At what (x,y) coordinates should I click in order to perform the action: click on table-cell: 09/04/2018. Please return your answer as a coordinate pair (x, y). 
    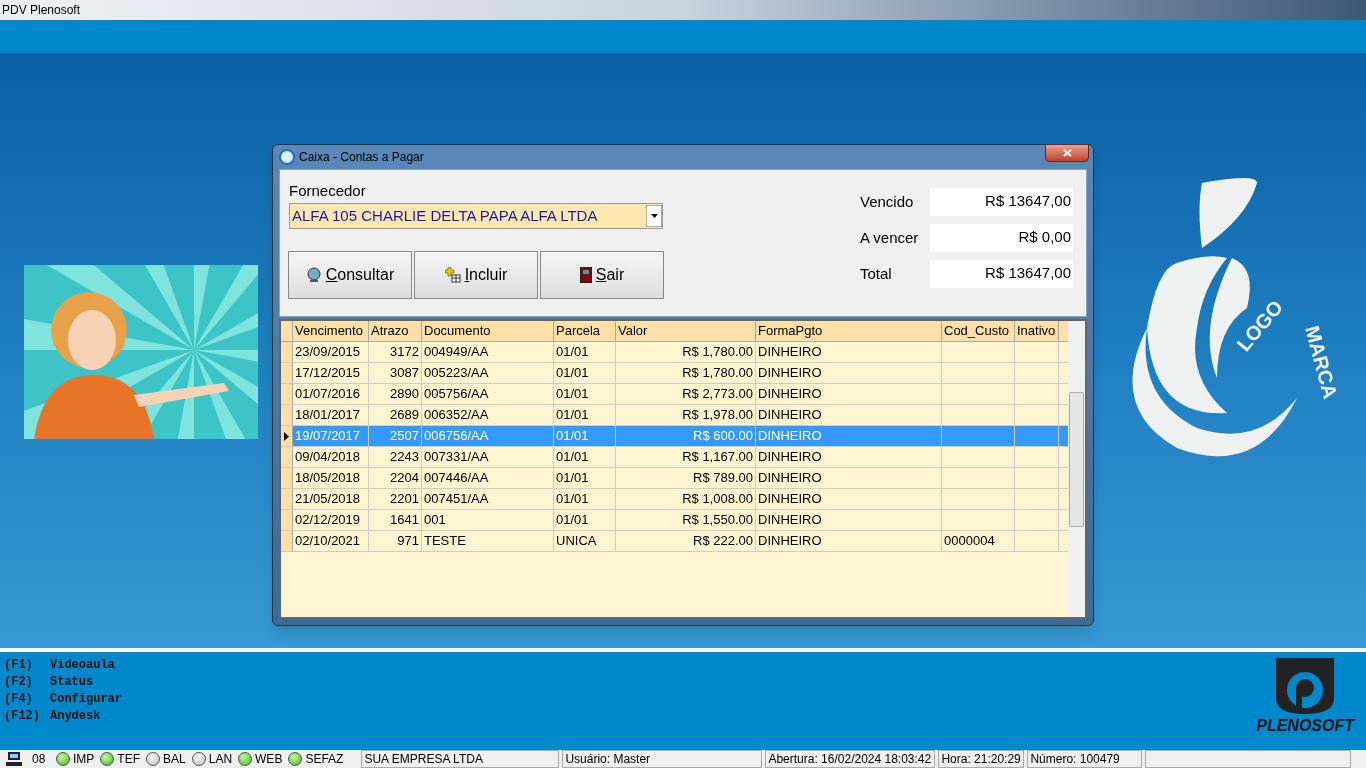
    Looking at the image, I should click on (331, 457).